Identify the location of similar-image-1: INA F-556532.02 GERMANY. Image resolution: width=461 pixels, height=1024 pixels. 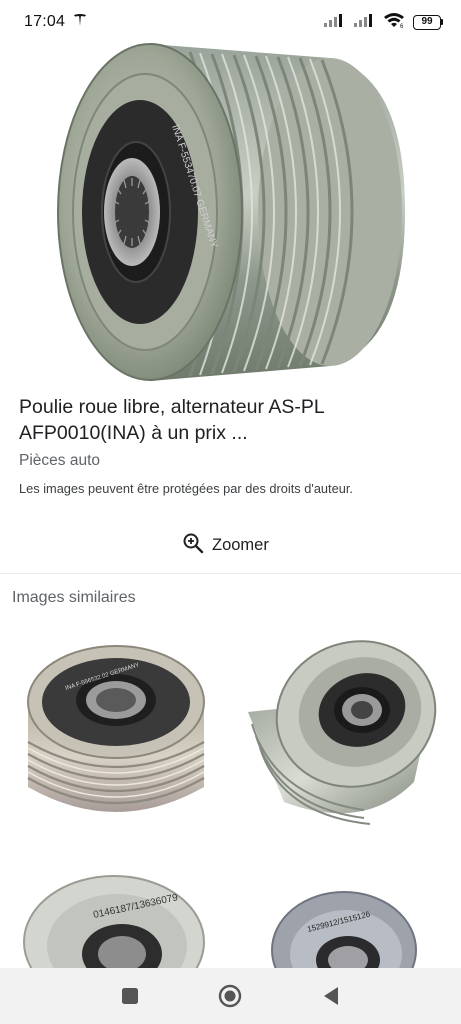
(116, 732).